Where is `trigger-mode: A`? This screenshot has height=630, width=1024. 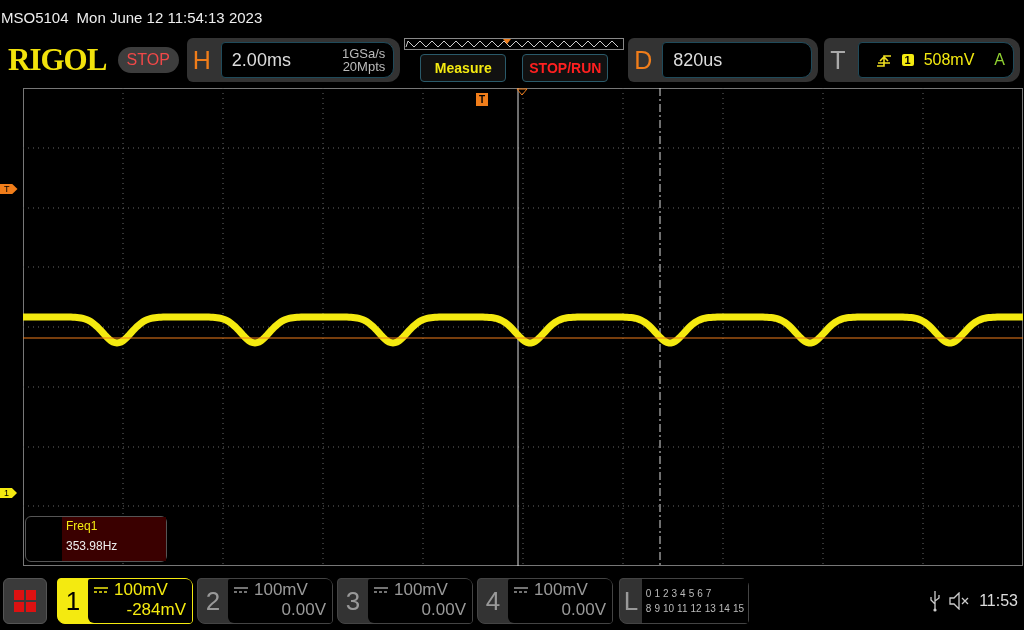 trigger-mode: A is located at coordinates (999, 60).